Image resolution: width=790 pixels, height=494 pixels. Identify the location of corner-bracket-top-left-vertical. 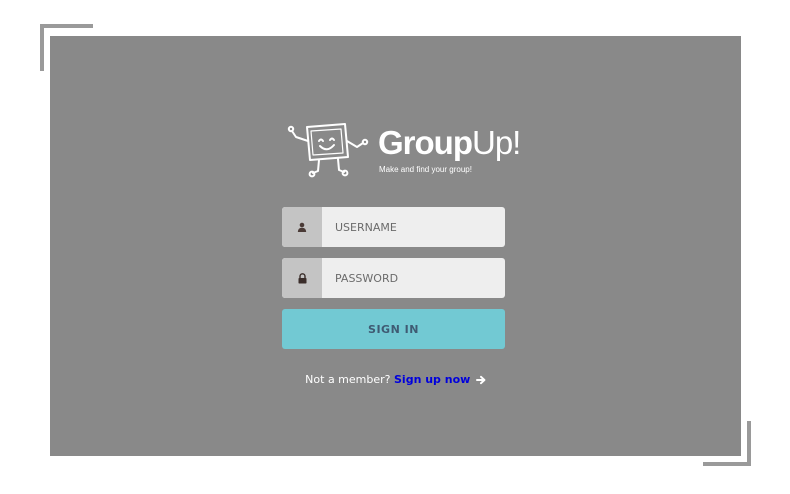
(42, 47).